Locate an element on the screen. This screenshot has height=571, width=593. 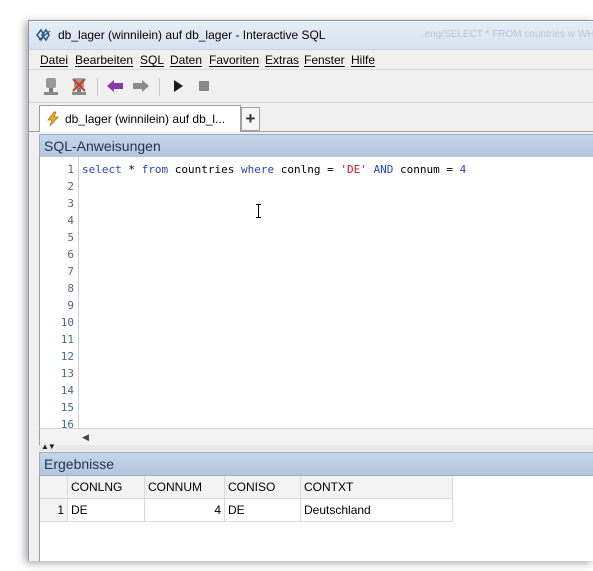
table-row: 1 DE 4 DE Deutschland is located at coordinates (246, 510).